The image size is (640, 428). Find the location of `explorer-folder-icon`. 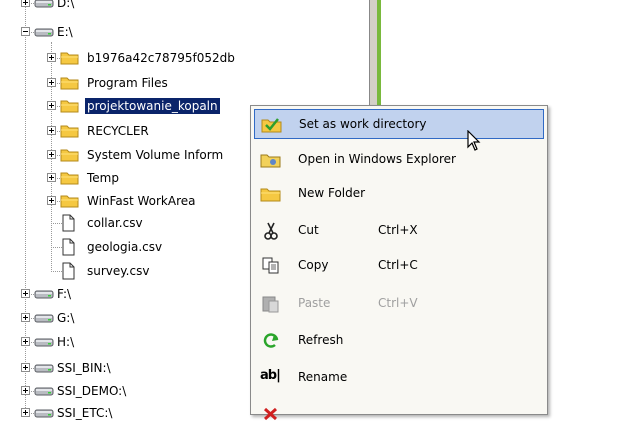

explorer-folder-icon is located at coordinates (271, 160).